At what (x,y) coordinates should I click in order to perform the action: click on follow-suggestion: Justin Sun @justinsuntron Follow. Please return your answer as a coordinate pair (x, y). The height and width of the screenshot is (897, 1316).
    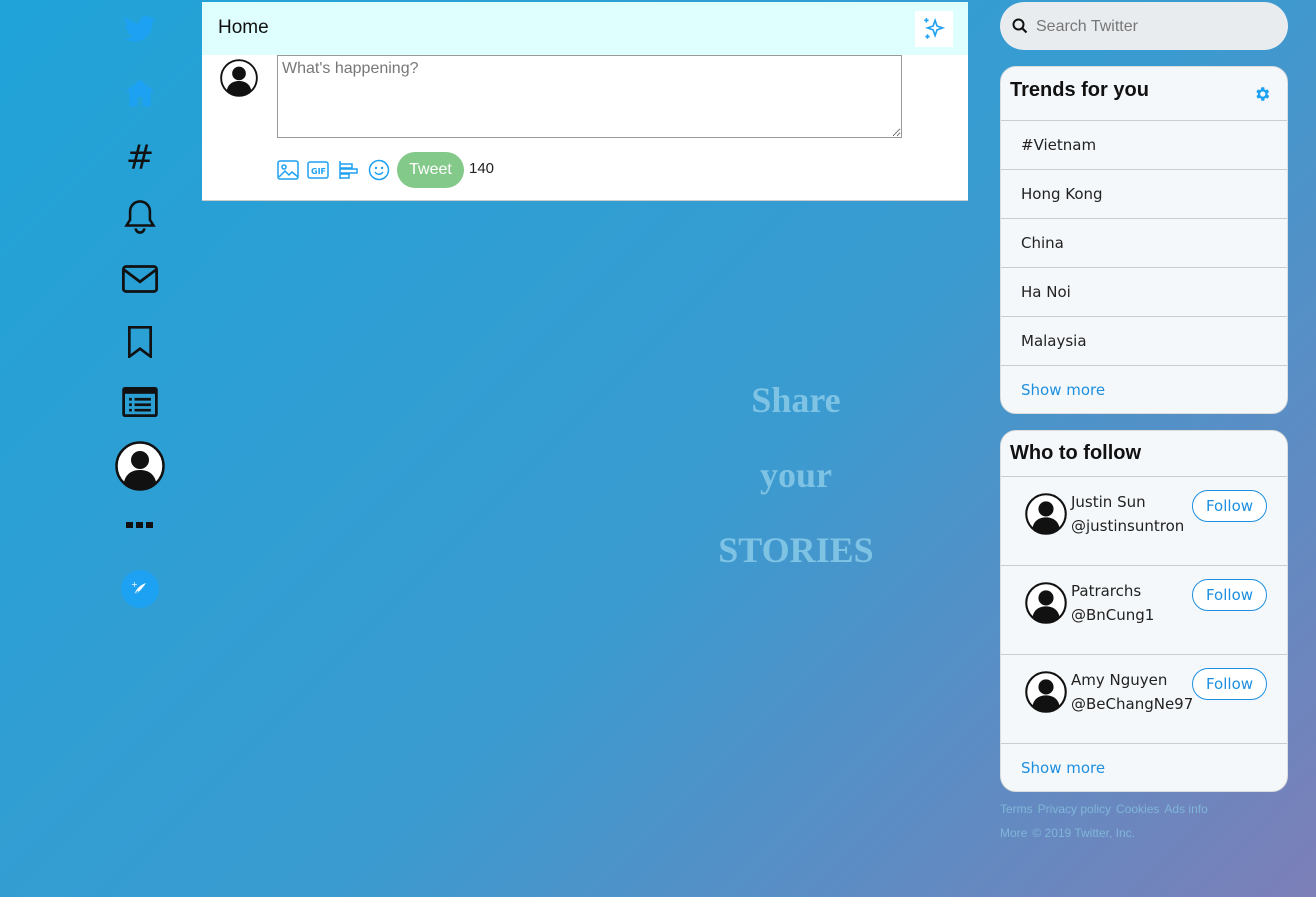
    Looking at the image, I should click on (1144, 520).